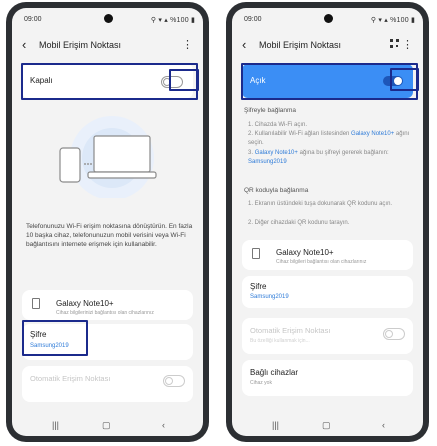 This screenshot has height=446, width=437. What do you see at coordinates (278, 125) in the screenshot?
I see `password-step-1: 1. Cihazda Wi-Fi açın.` at bounding box center [278, 125].